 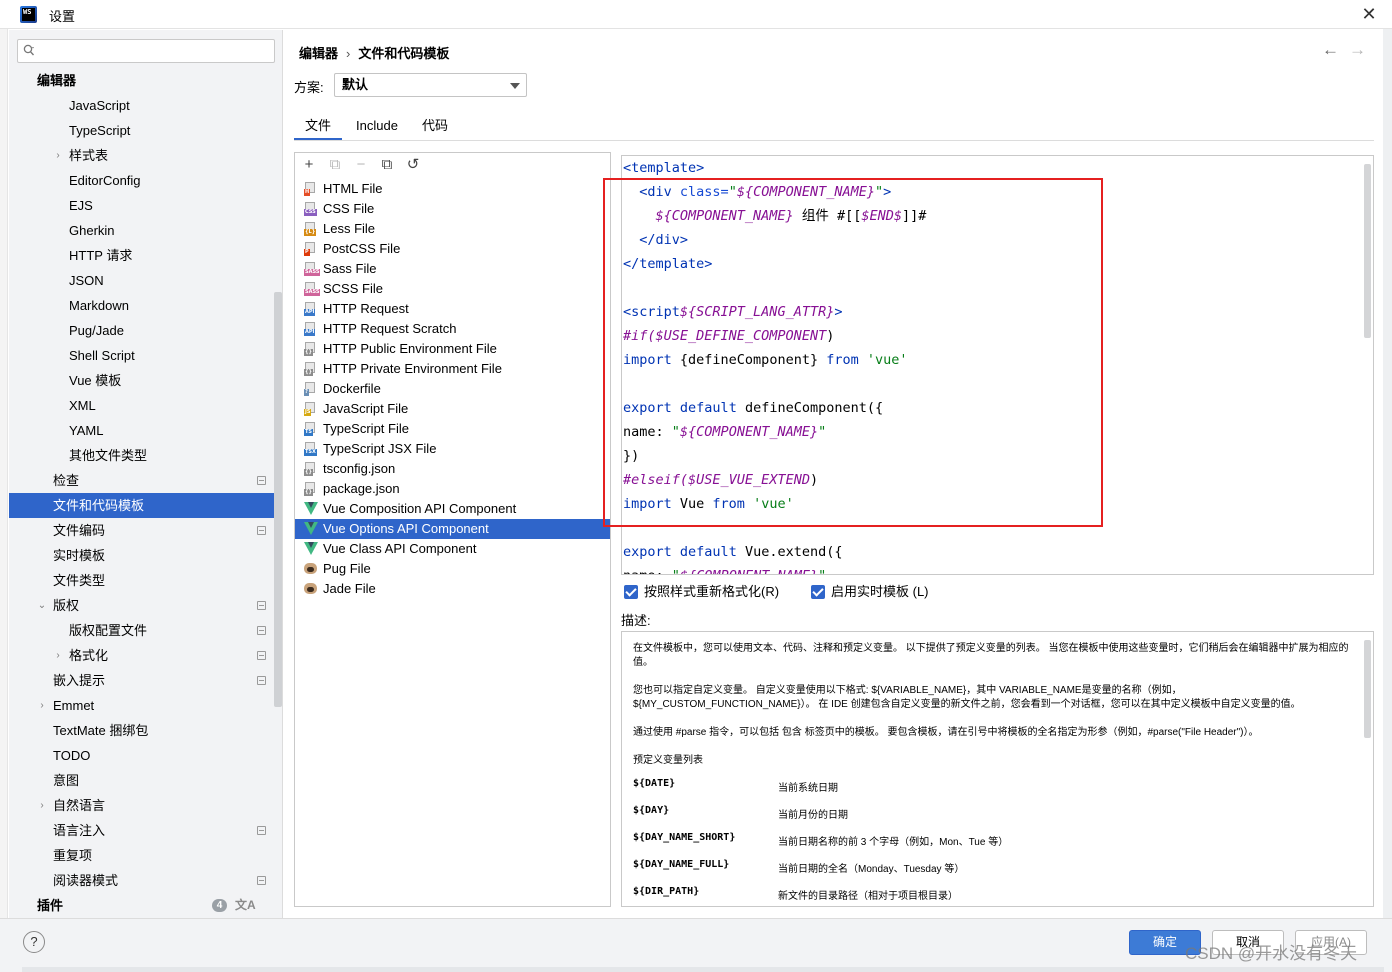 I want to click on sidebar-item-label: 意图, so click(x=66, y=780).